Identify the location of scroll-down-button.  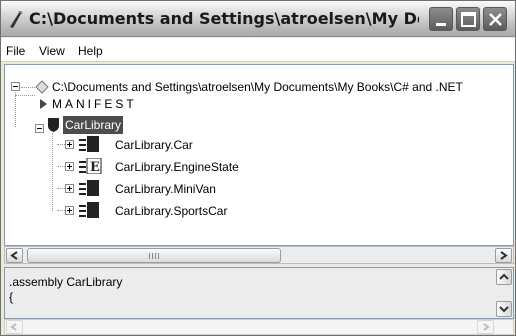
(504, 309).